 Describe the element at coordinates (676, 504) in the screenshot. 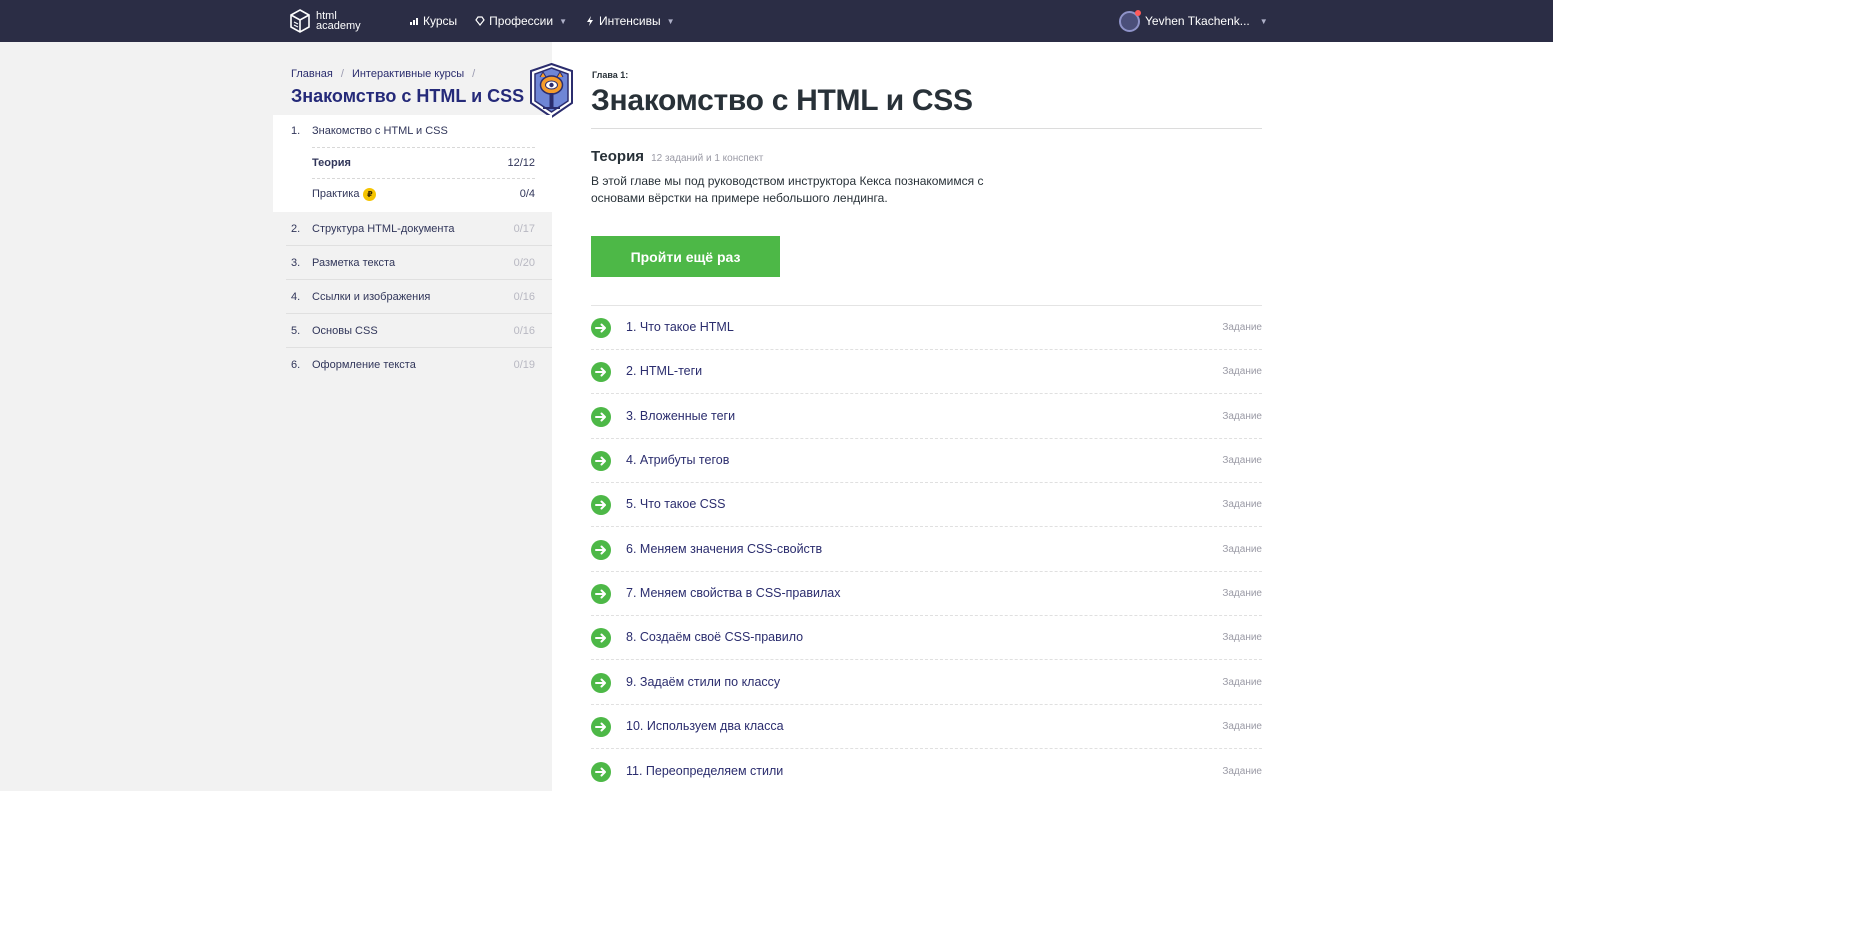

I see `task-name: 5. Что такое CSS` at that location.